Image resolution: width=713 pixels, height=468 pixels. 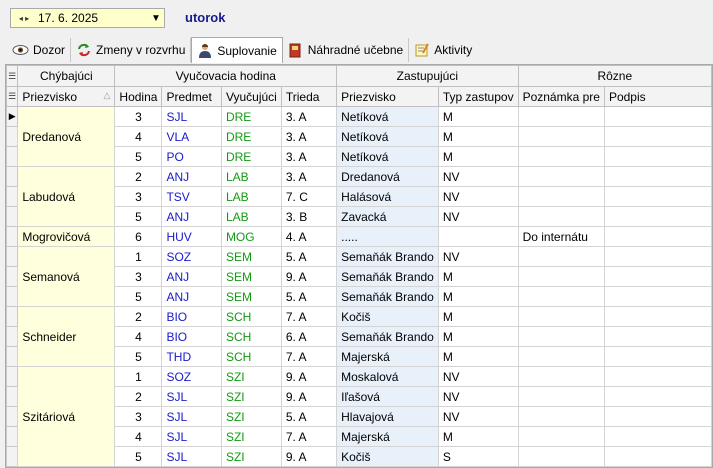 I want to click on table-row: ▶ Dredanová 3 SJL DRE 3. A Netíková M, so click(x=359, y=136).